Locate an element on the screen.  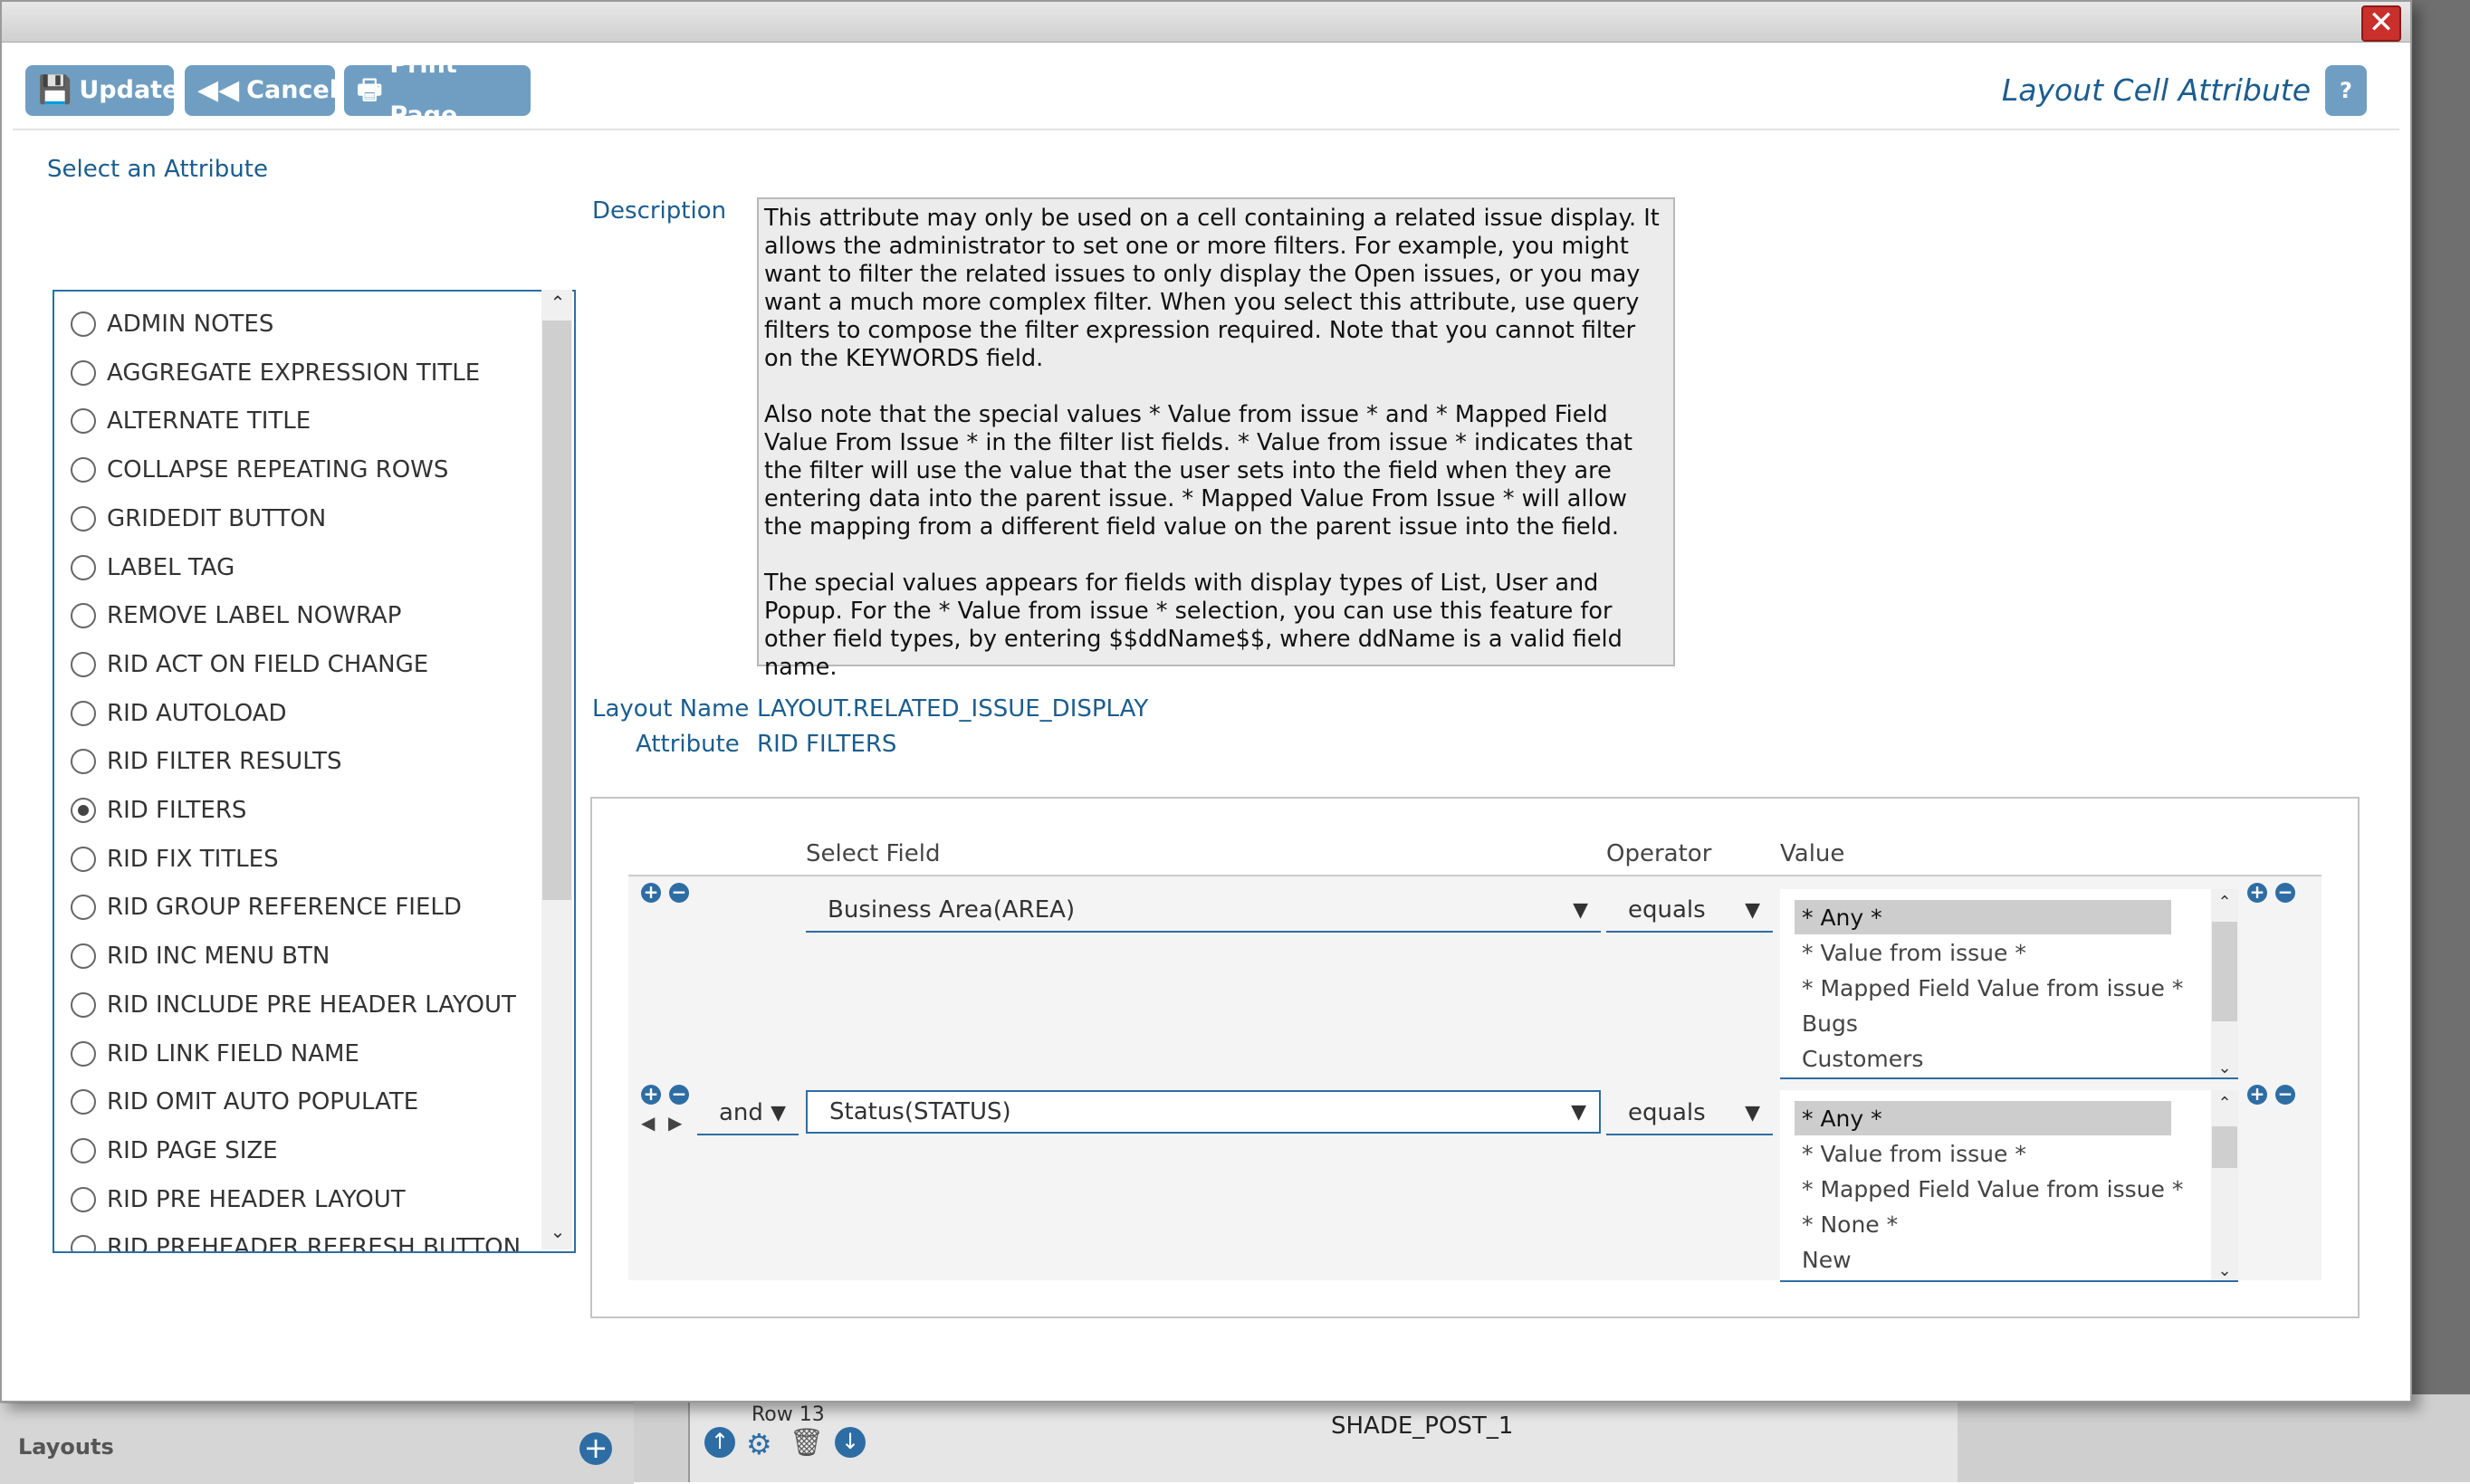
layout-name-label: Layout Name is located at coordinates (671, 709).